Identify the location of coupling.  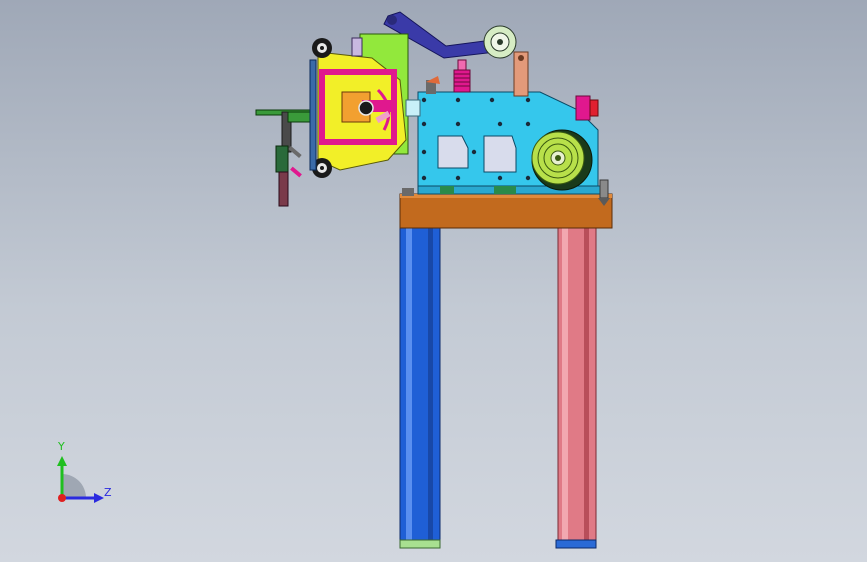
(413, 108).